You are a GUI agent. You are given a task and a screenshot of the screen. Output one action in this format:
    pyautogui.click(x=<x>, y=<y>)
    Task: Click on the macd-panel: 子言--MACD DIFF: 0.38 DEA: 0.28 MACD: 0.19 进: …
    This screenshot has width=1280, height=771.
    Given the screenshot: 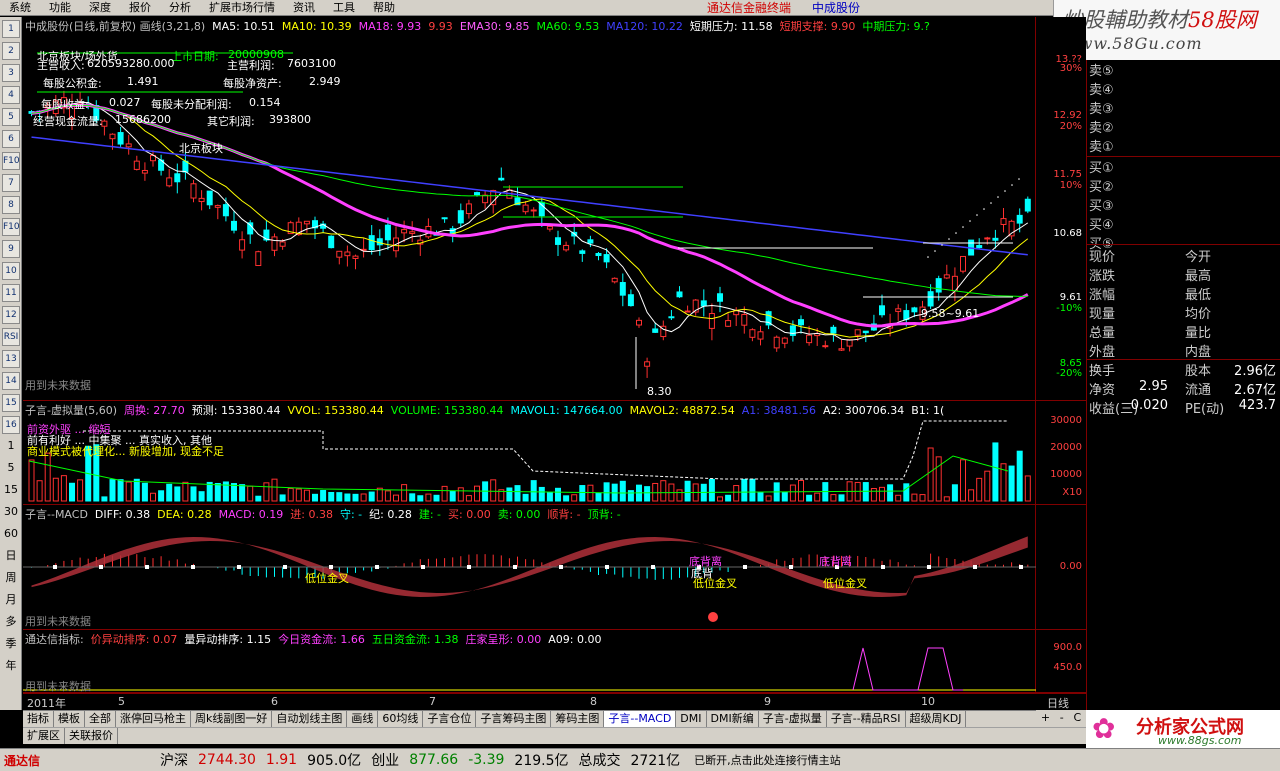 What is the action you would take?
    pyautogui.click(x=554, y=567)
    